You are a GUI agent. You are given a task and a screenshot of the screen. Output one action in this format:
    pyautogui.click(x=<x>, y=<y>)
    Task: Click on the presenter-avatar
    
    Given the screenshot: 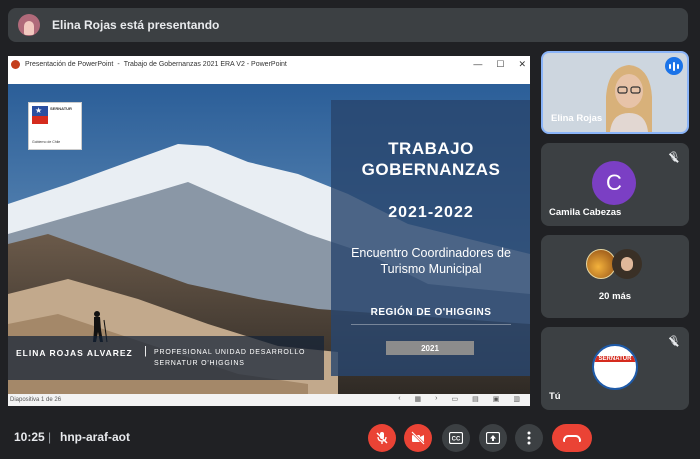 What is the action you would take?
    pyautogui.click(x=29, y=25)
    